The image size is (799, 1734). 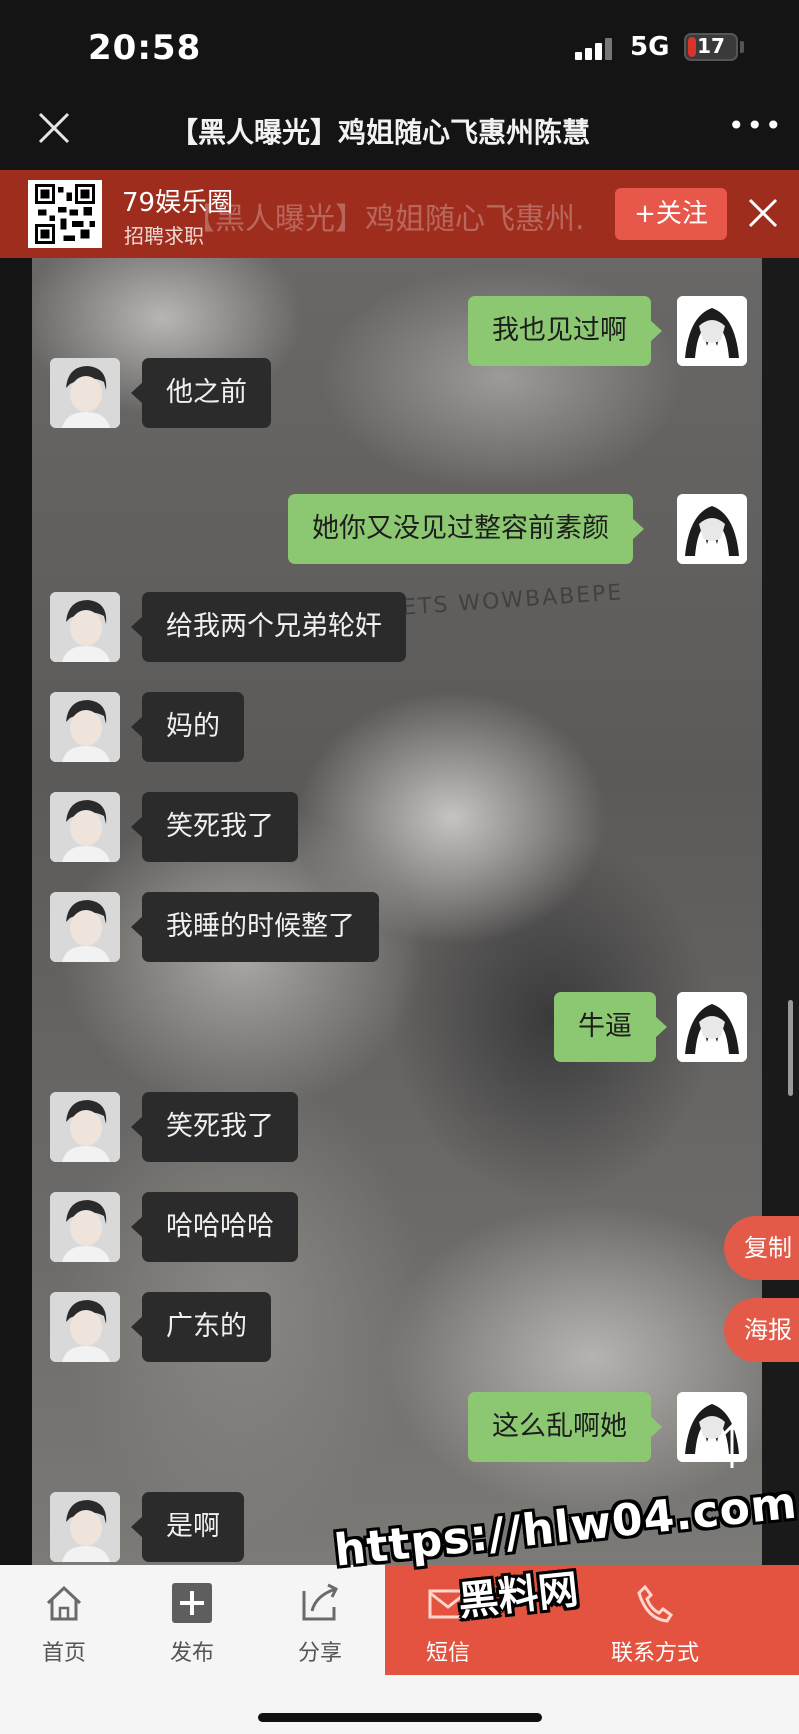 I want to click on tab-home: 首页, so click(x=64, y=1620).